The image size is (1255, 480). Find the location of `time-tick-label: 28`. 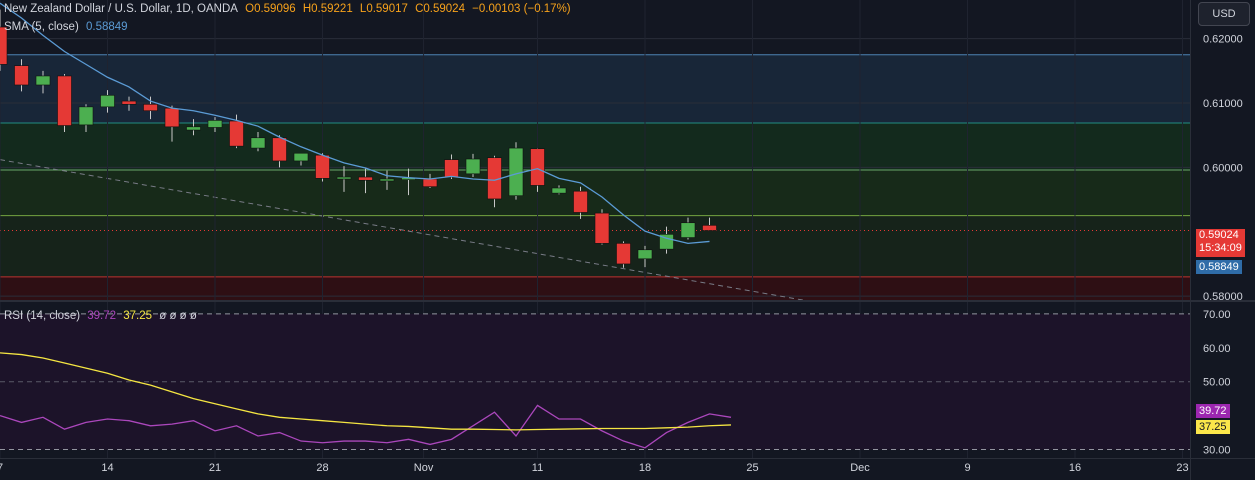

time-tick-label: 28 is located at coordinates (322, 468).